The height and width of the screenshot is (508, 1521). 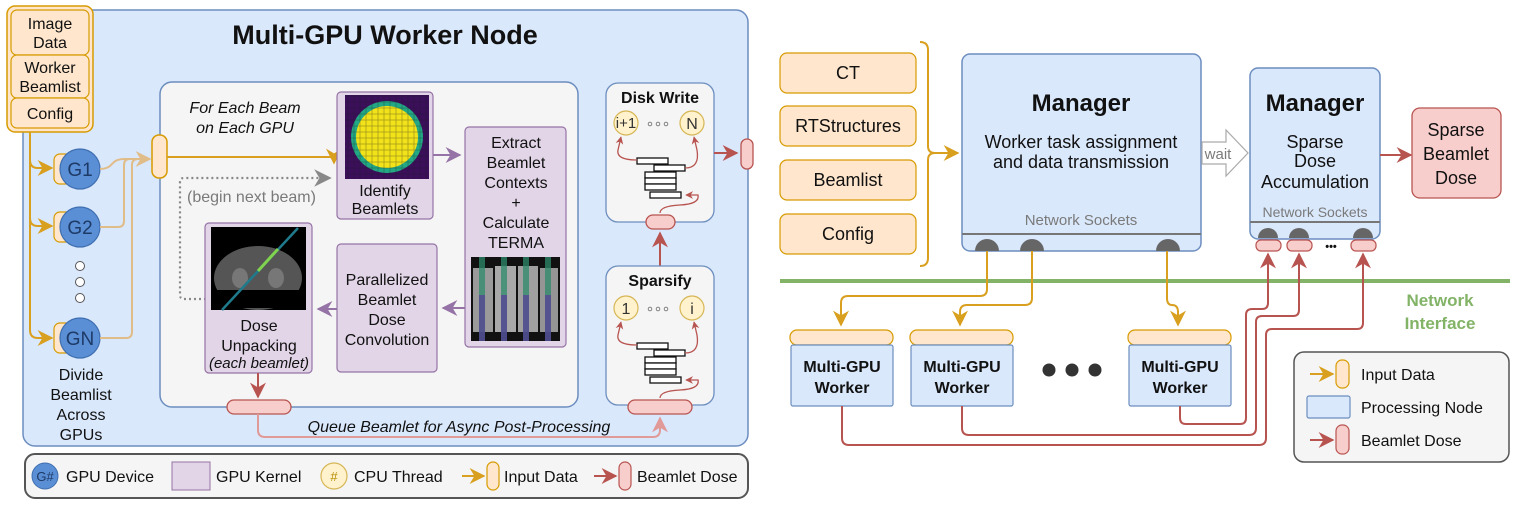 What do you see at coordinates (251, 197) in the screenshot?
I see `begin-next-beam-label: (begin next beam)` at bounding box center [251, 197].